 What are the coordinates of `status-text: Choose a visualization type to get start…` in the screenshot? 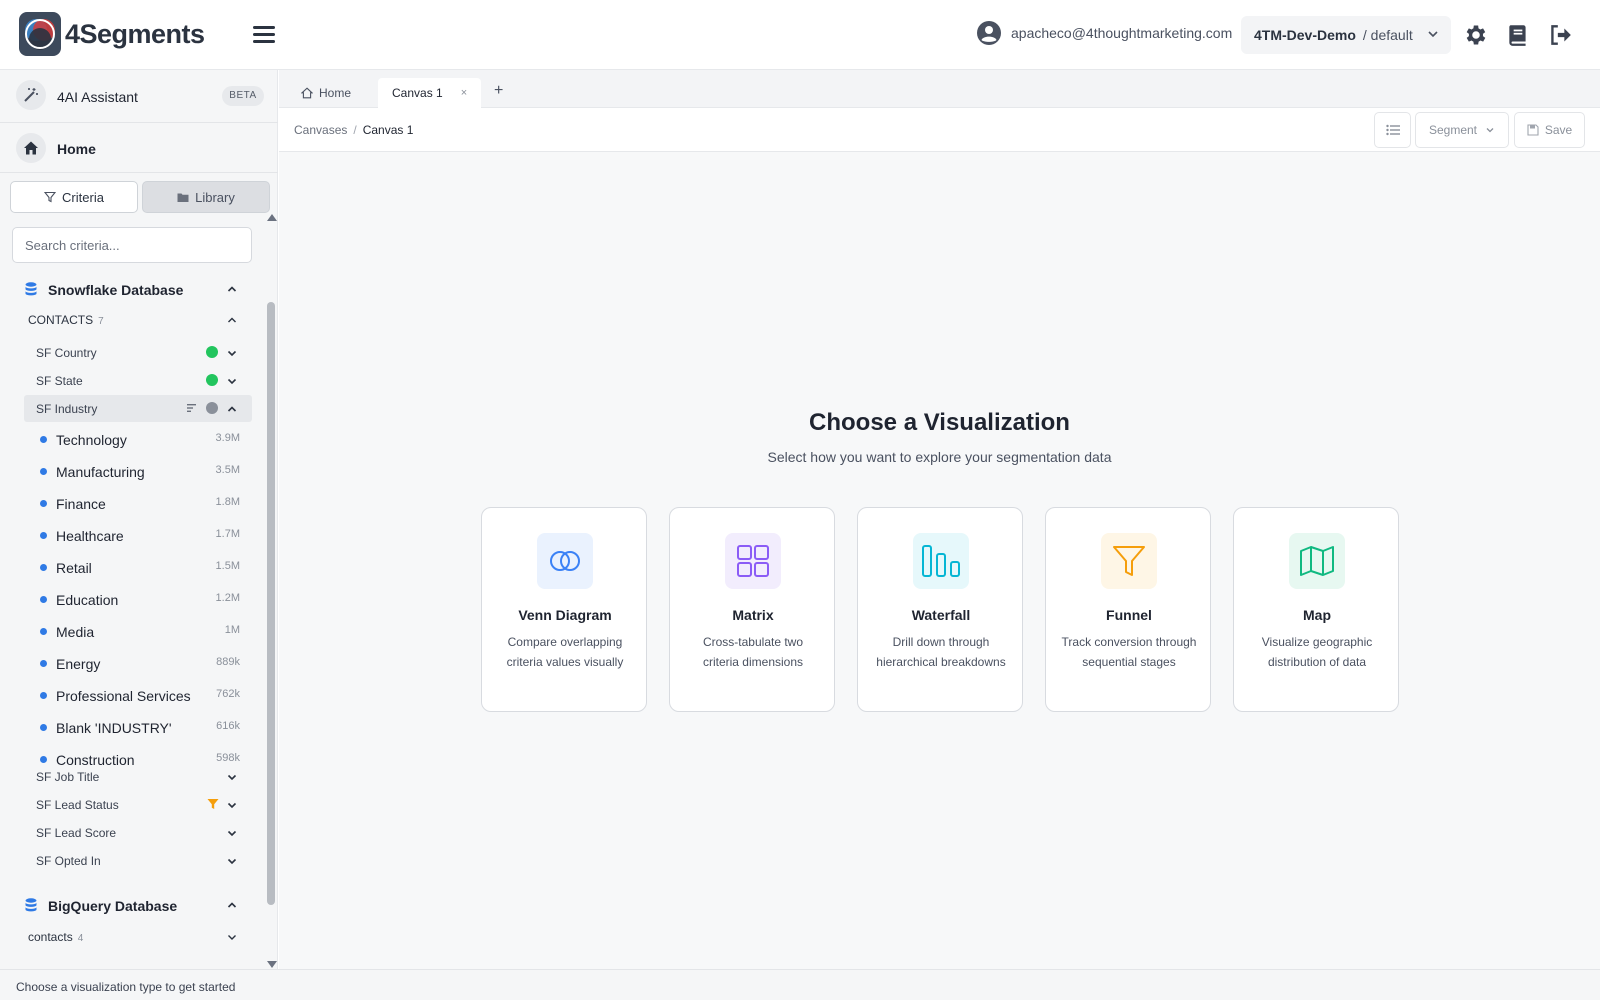 It's located at (126, 987).